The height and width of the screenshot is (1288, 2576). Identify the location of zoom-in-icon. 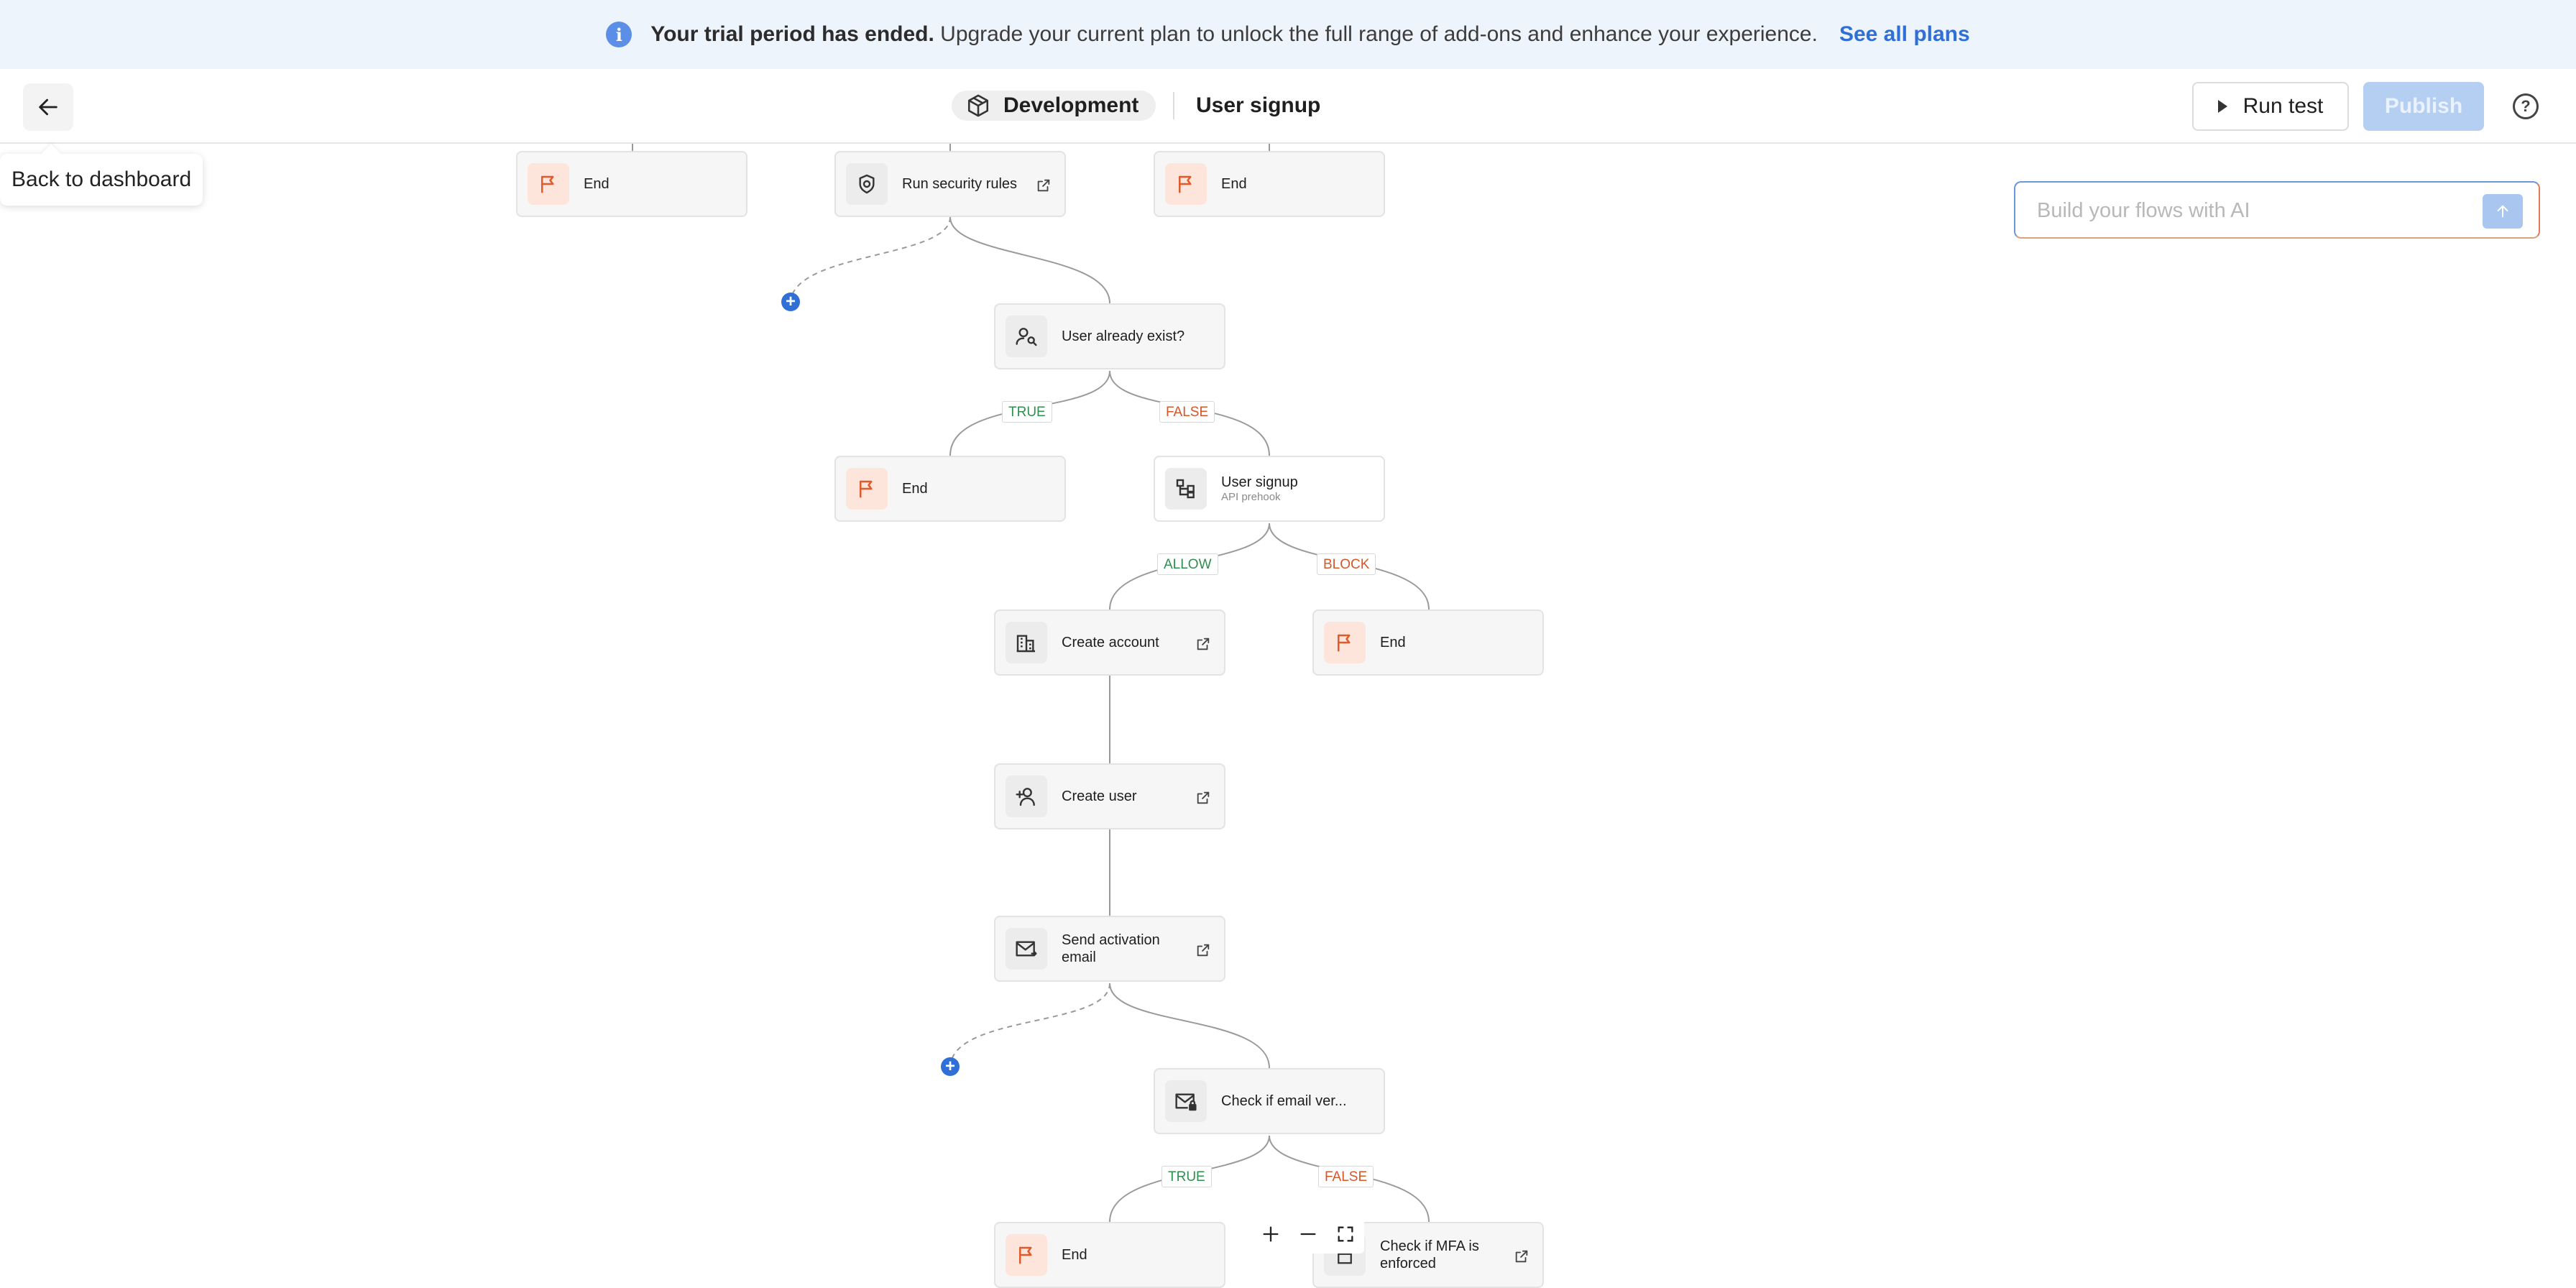
(1271, 1234).